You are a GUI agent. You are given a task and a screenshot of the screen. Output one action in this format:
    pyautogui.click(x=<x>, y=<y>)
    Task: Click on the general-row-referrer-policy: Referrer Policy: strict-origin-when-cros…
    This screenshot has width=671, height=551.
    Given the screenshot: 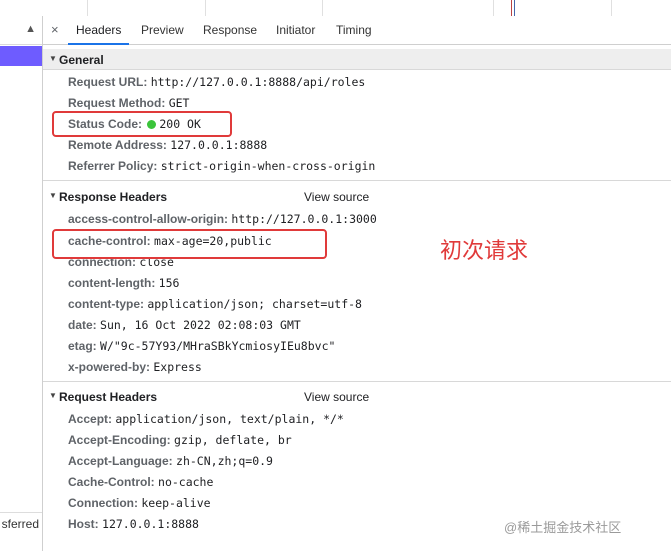 What is the action you would take?
    pyautogui.click(x=221, y=167)
    